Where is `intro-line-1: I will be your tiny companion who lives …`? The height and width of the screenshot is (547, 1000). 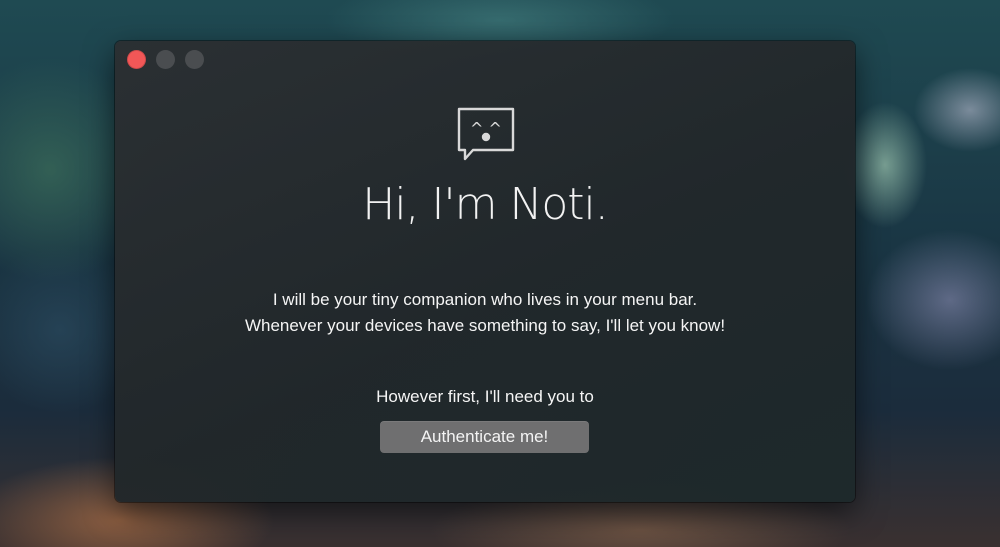 intro-line-1: I will be your tiny companion who lives … is located at coordinates (485, 299).